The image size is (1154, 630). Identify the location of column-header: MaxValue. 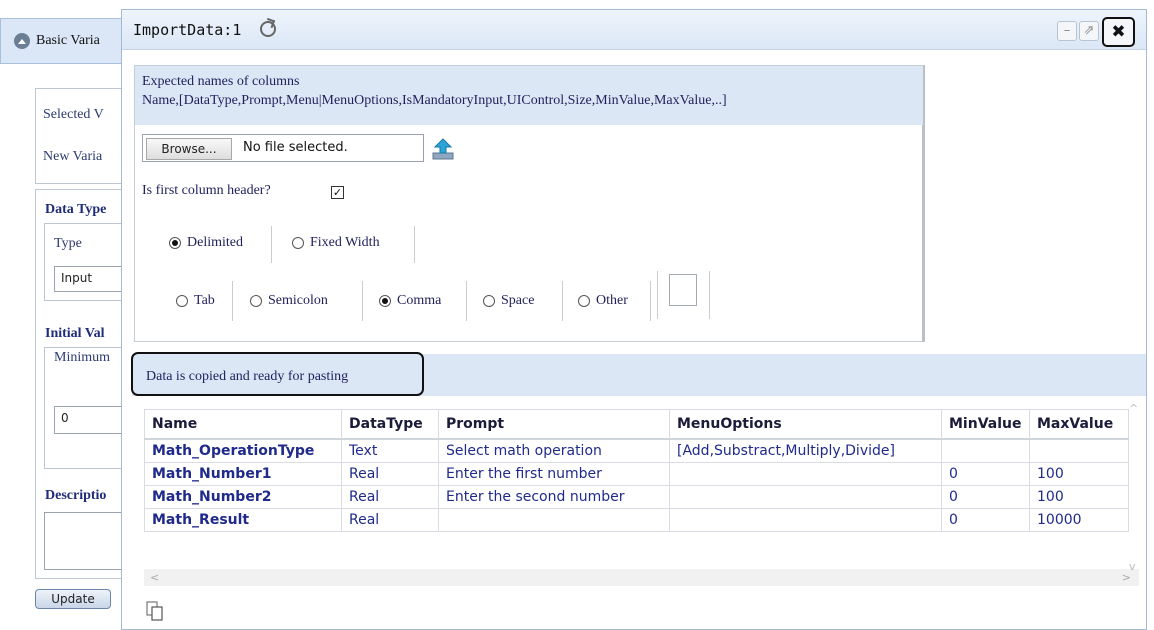
(1079, 424).